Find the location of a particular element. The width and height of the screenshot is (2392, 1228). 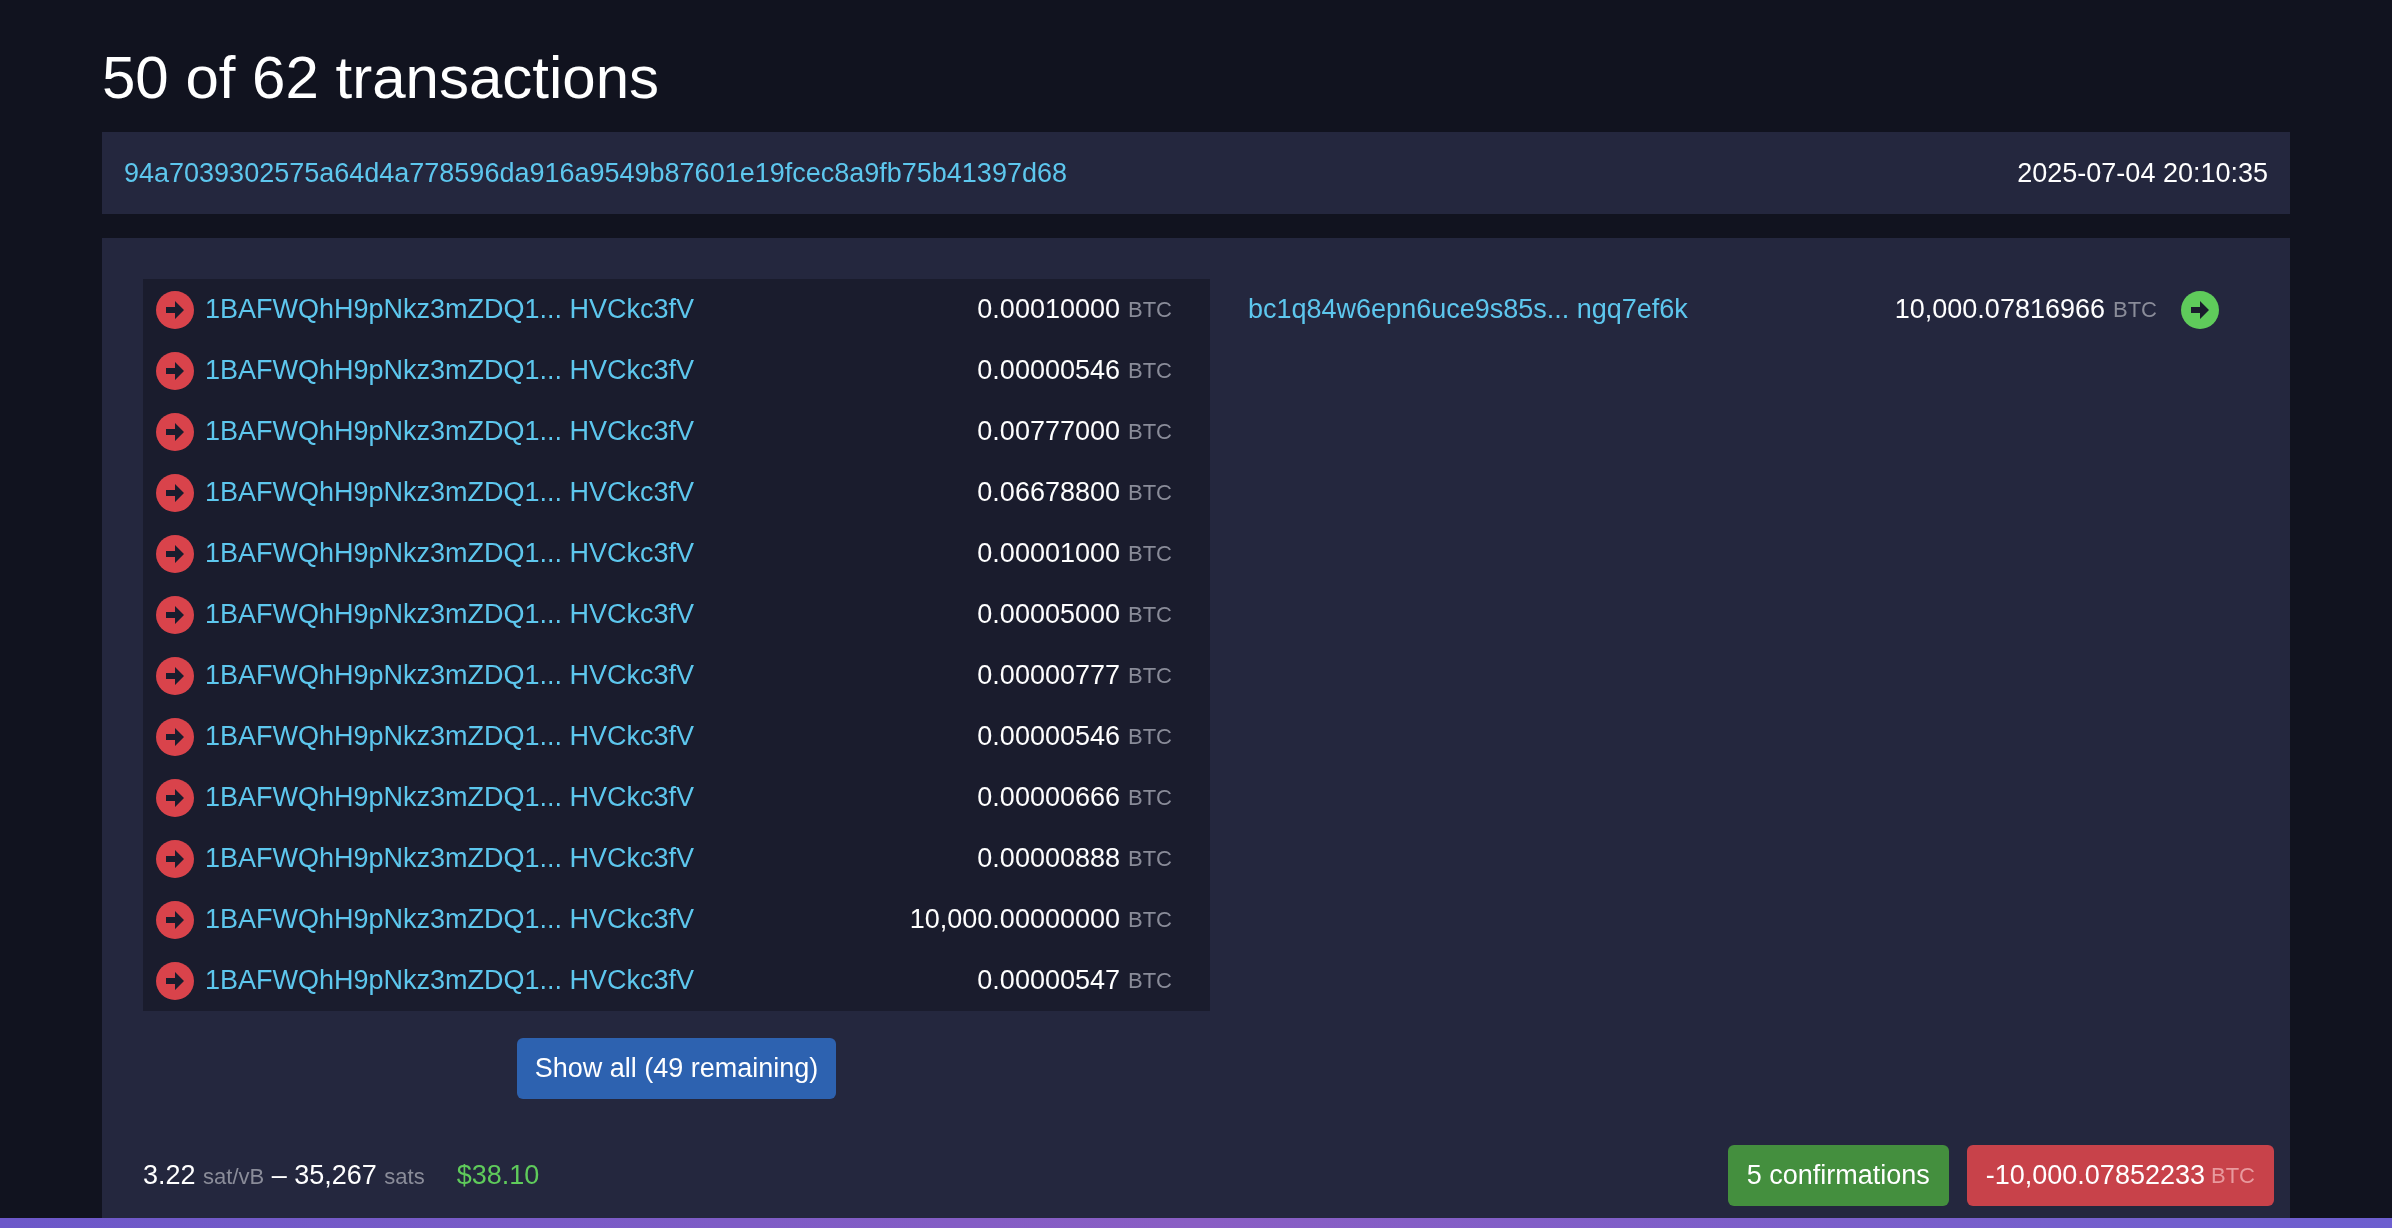

transaction-id-link: 94a7039302575a64d4a778596da916a9549b87601e19fcec8a9fb75b41397d68 is located at coordinates (595, 173).